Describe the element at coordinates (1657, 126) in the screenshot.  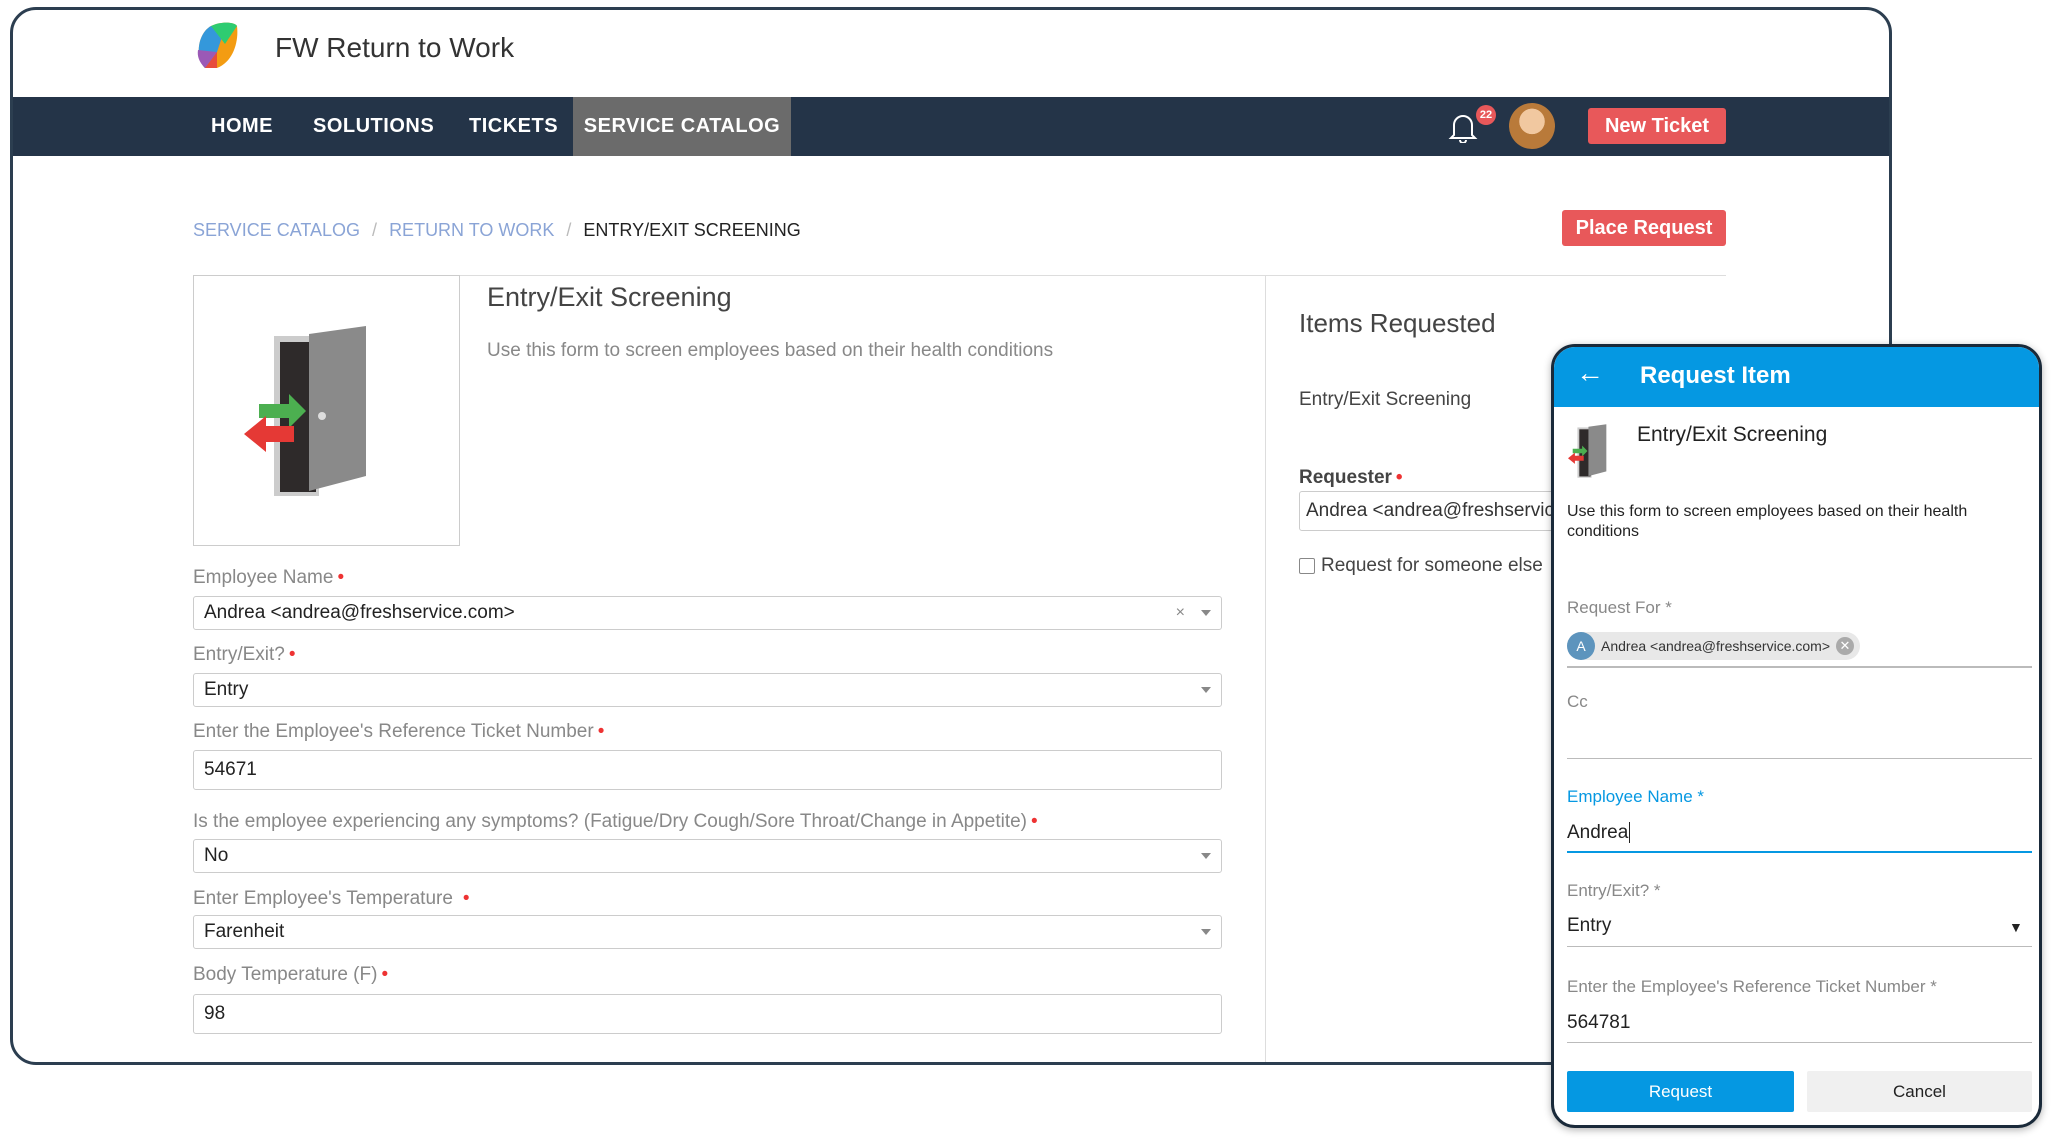
I see `new-ticket-button: New Ticket` at that location.